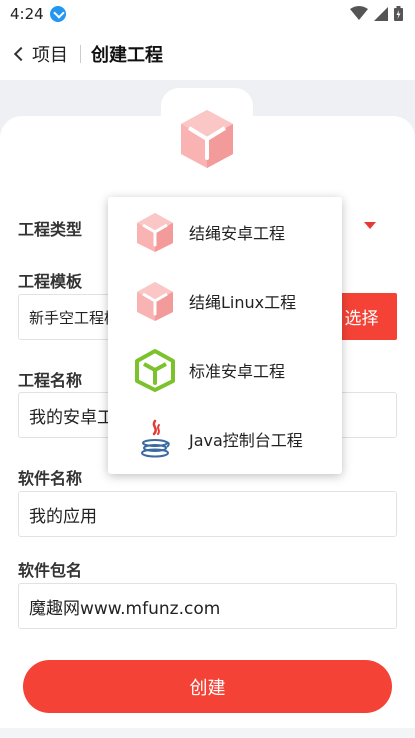 Image resolution: width=415 pixels, height=738 pixels. Describe the element at coordinates (50, 229) in the screenshot. I see `project-type-label: 工程类型` at that location.